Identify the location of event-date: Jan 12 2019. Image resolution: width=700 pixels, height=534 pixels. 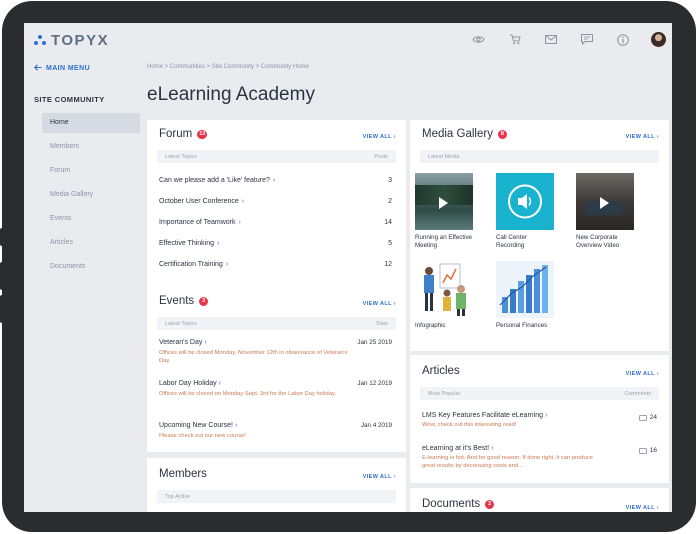
(374, 383).